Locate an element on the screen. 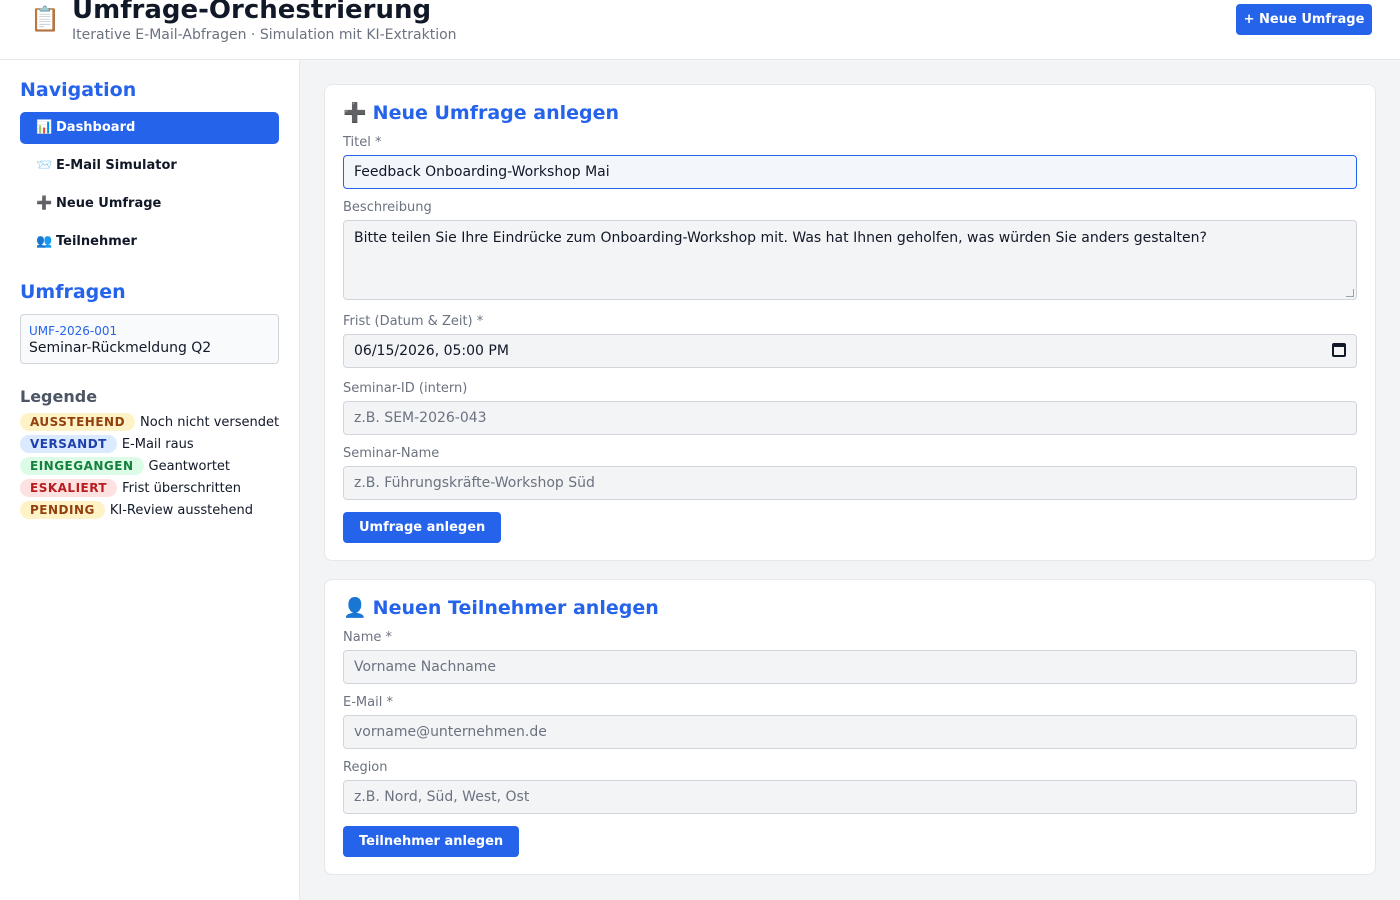  card-title: ➕ Neue Umfrage anlegen is located at coordinates (481, 113).